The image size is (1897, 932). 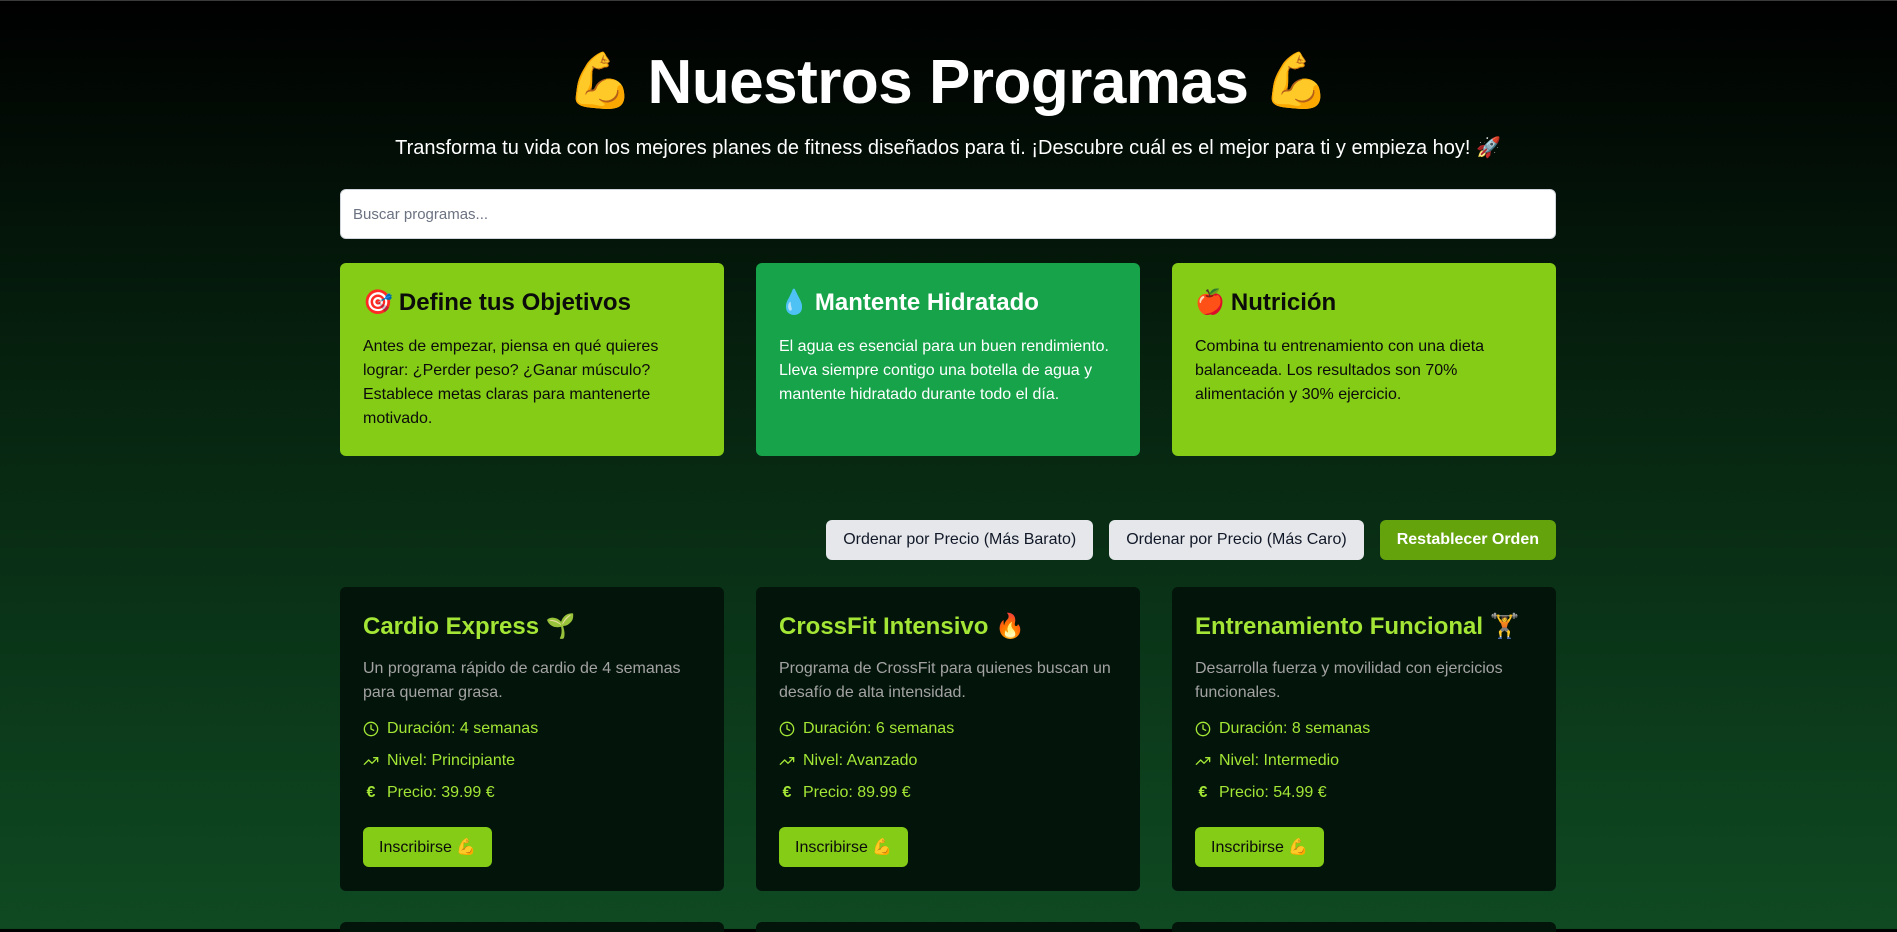 What do you see at coordinates (960, 540) in the screenshot?
I see `sort-cheapest-button: Ordenar por Precio (Más Barato)` at bounding box center [960, 540].